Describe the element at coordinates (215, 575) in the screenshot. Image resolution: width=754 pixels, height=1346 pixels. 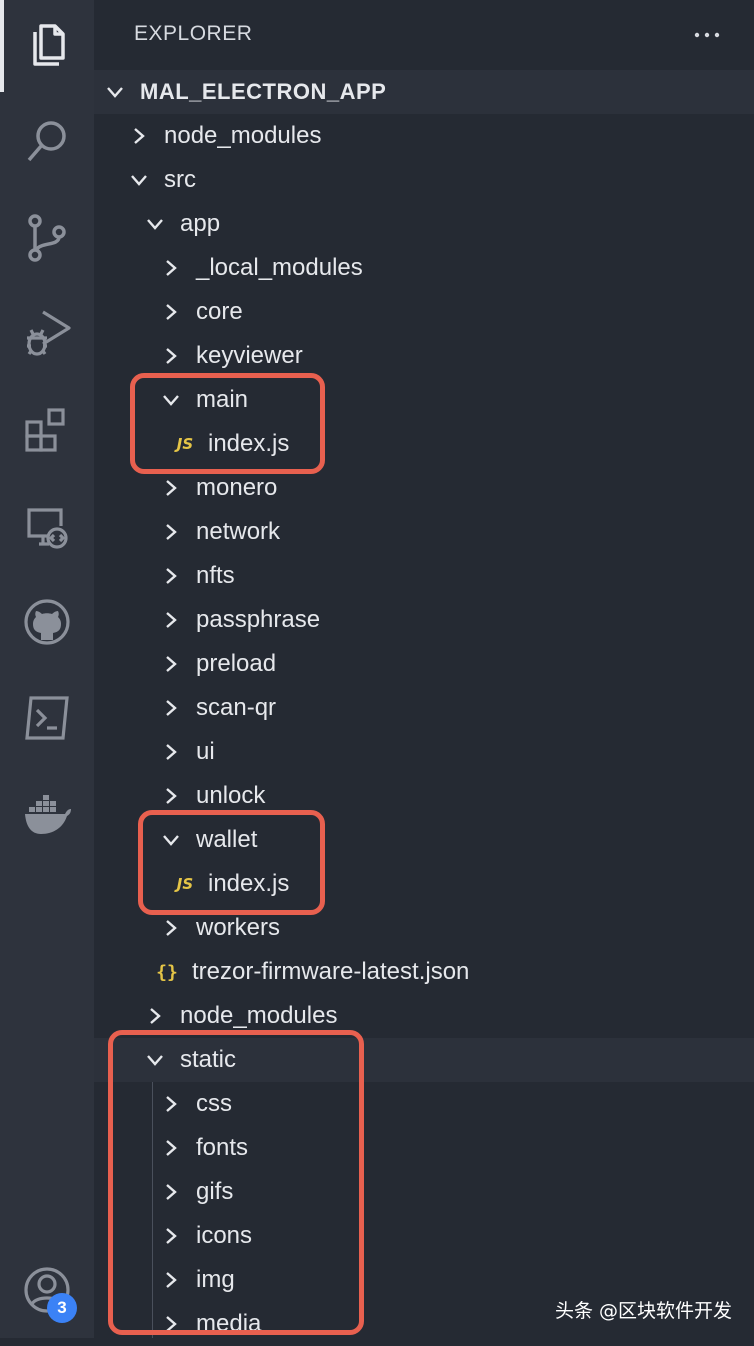
I see `tree-item-label: nfts` at that location.